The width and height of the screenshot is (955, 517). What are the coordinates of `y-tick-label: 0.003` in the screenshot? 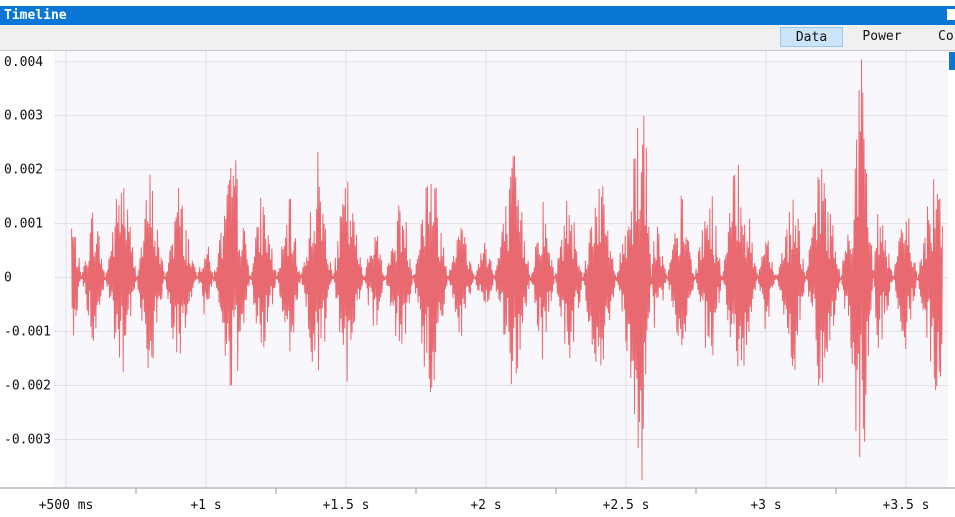 It's located at (23, 116).